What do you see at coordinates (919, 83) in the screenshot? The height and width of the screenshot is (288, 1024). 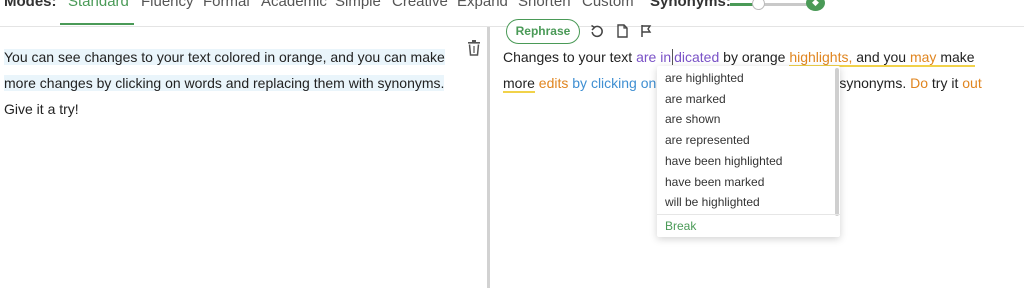 I see `output-word-do: Do` at bounding box center [919, 83].